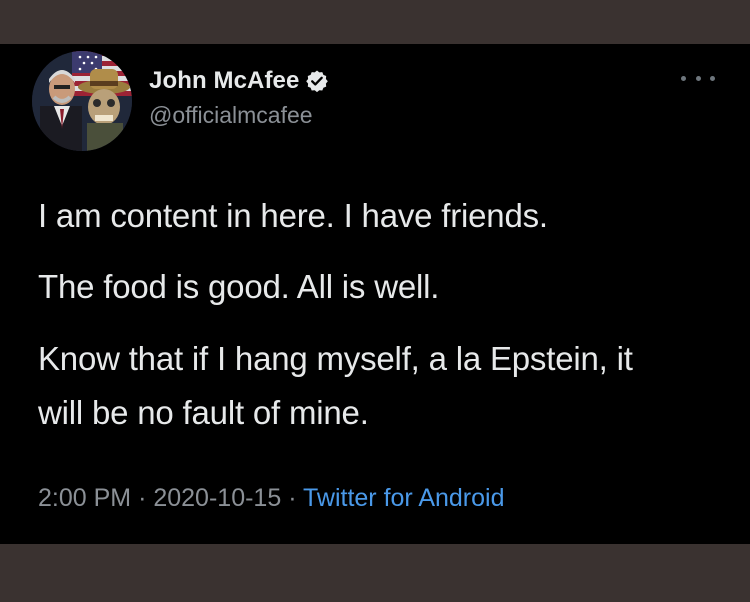 This screenshot has height=602, width=750. Describe the element at coordinates (375, 22) in the screenshot. I see `top-frame-band` at that location.